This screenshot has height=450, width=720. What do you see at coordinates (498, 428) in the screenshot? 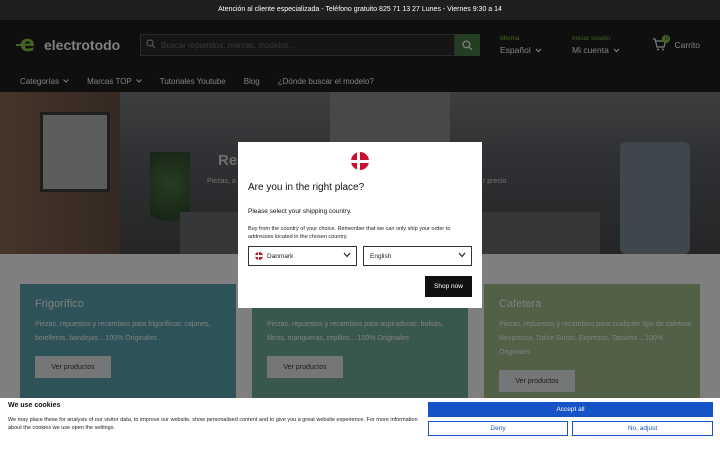
I see `deny-button: Deny` at bounding box center [498, 428].